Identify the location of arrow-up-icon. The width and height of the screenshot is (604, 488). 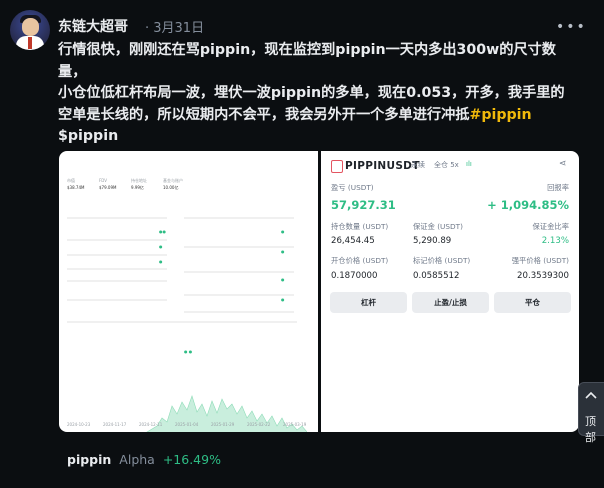
(591, 395).